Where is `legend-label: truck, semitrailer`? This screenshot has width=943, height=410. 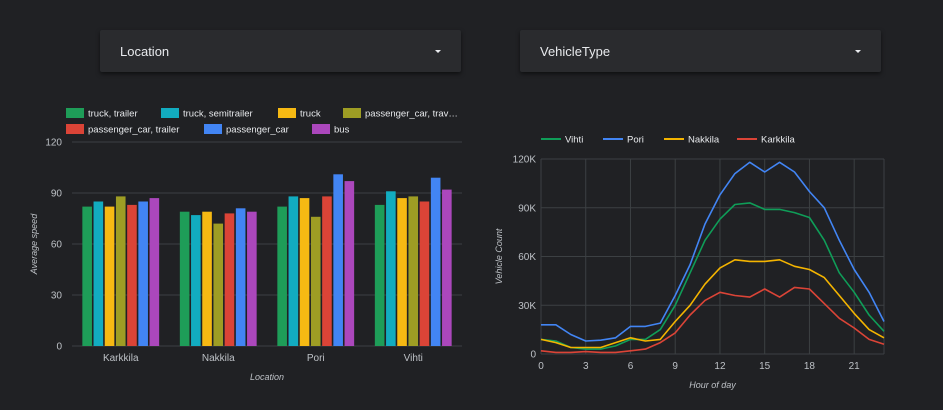 legend-label: truck, semitrailer is located at coordinates (218, 114).